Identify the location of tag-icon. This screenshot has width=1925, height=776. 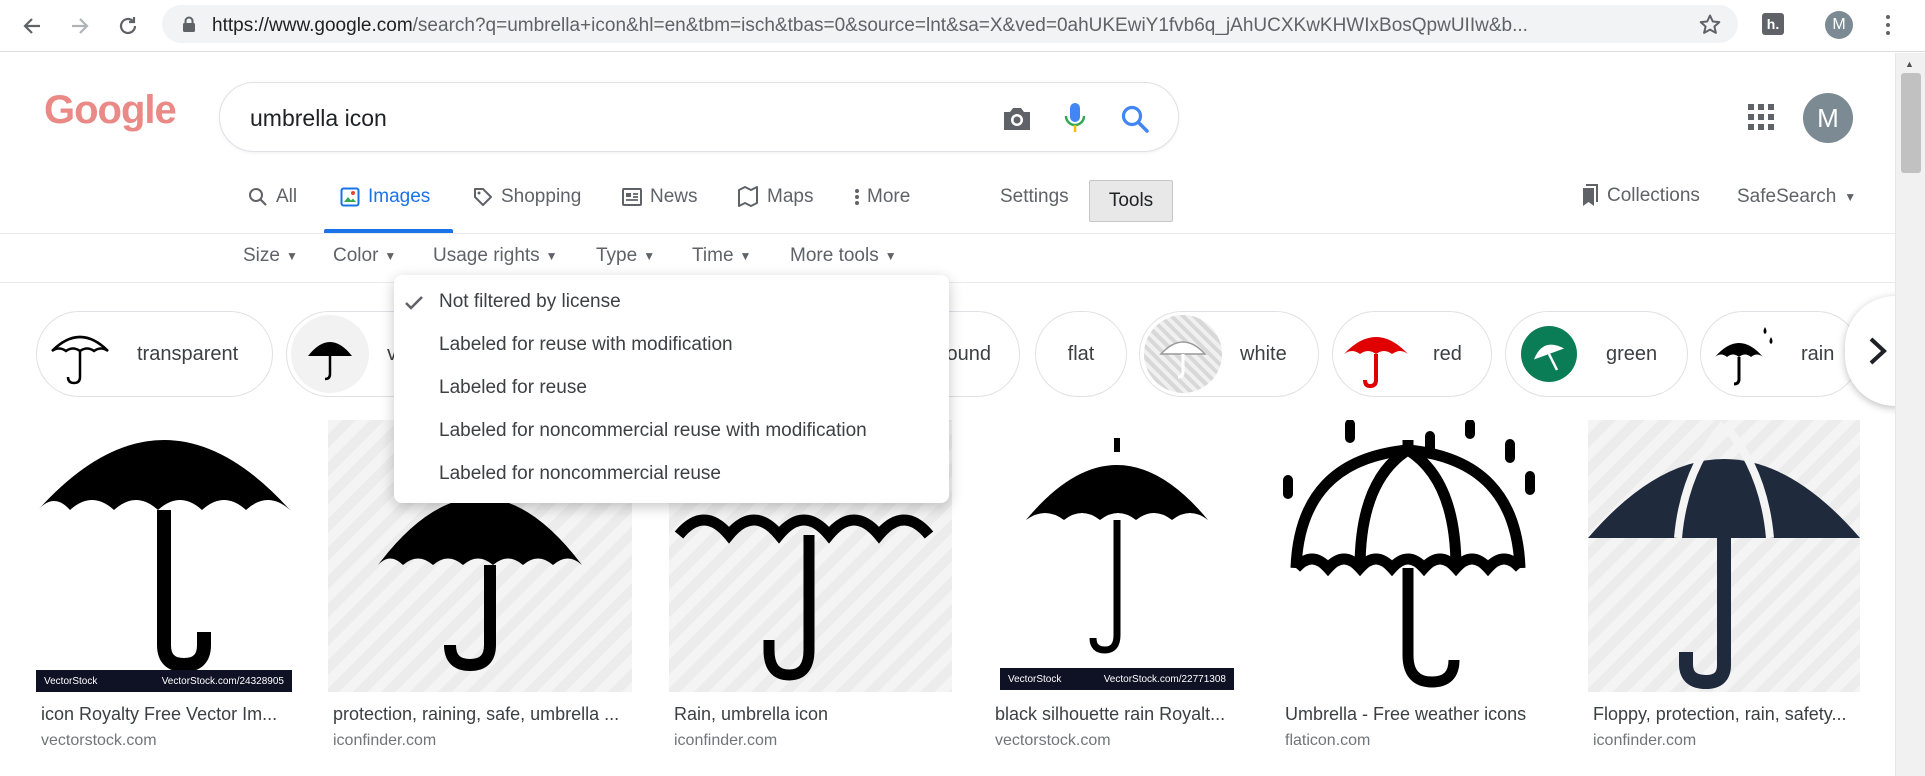
(483, 197).